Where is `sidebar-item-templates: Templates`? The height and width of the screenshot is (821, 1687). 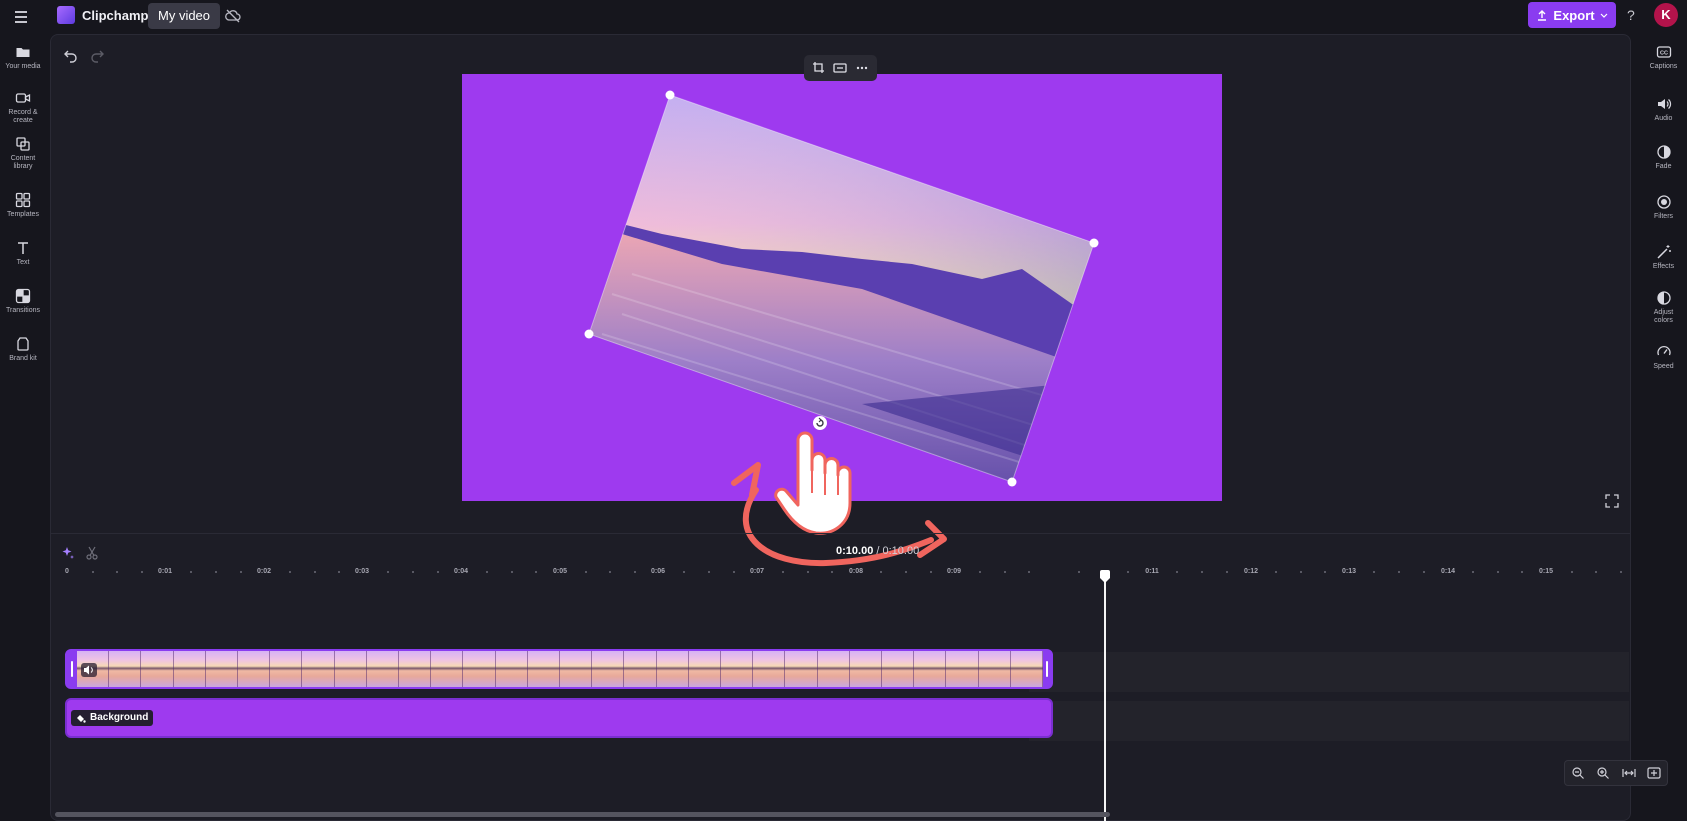 sidebar-item-templates: Templates is located at coordinates (23, 205).